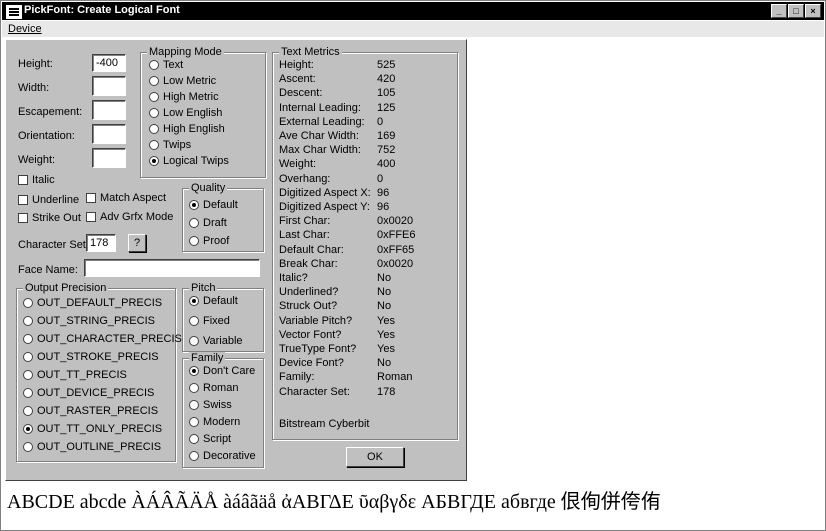  What do you see at coordinates (36, 180) in the screenshot?
I see `italic-checkbox: Italic` at bounding box center [36, 180].